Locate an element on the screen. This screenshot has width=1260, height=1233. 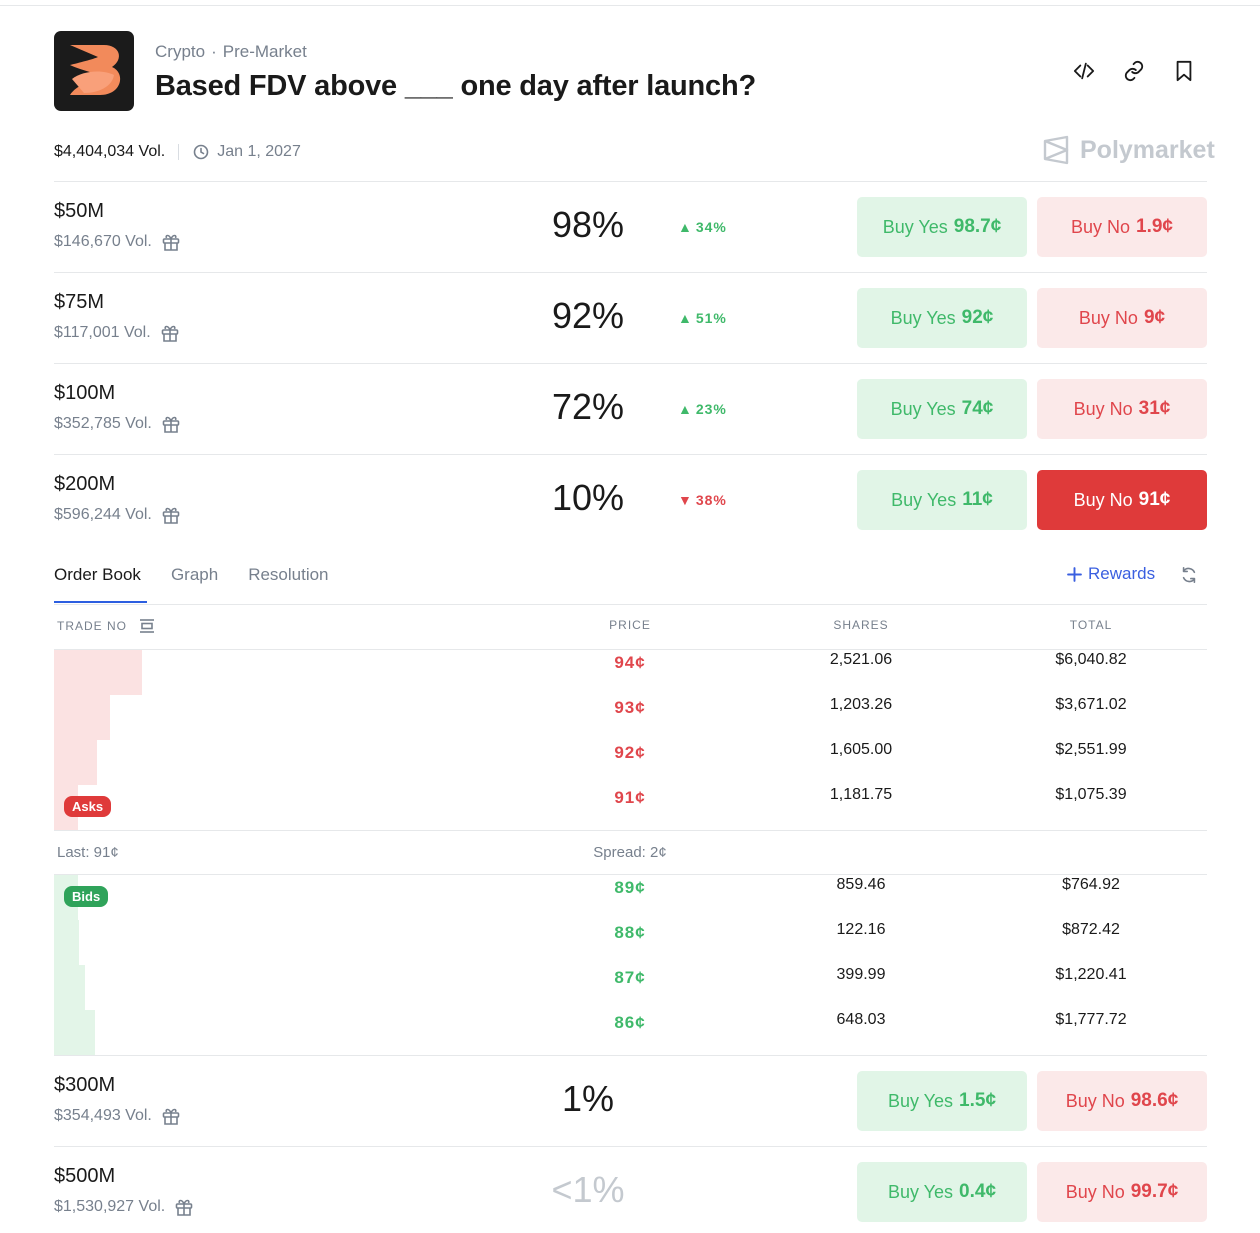
refresh-icon is located at coordinates (1189, 577).